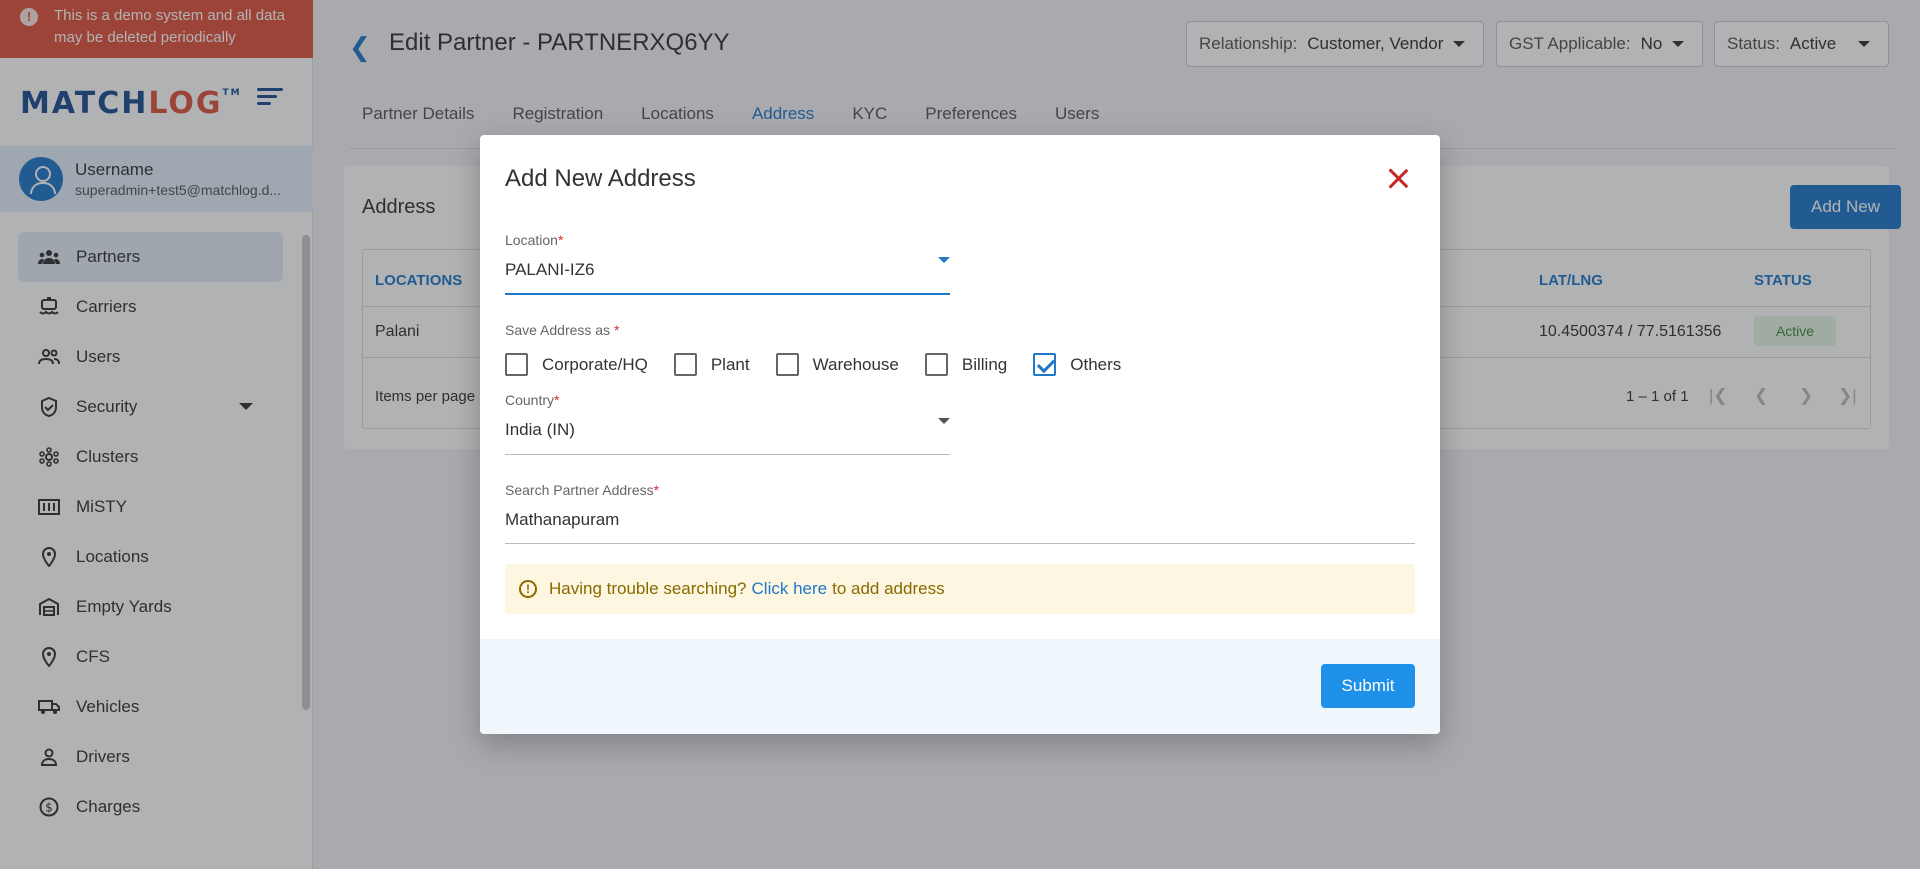 The image size is (1920, 869). What do you see at coordinates (790, 589) in the screenshot?
I see `click-here-link: Click here` at bounding box center [790, 589].